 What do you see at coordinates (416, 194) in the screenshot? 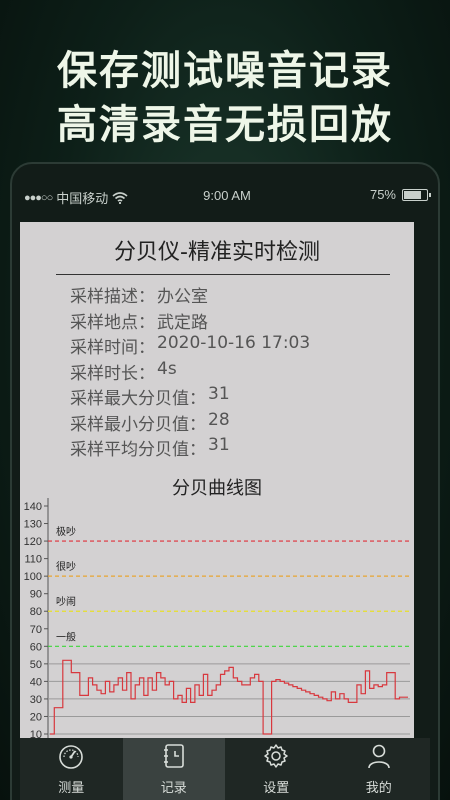
I see `battery-icon` at bounding box center [416, 194].